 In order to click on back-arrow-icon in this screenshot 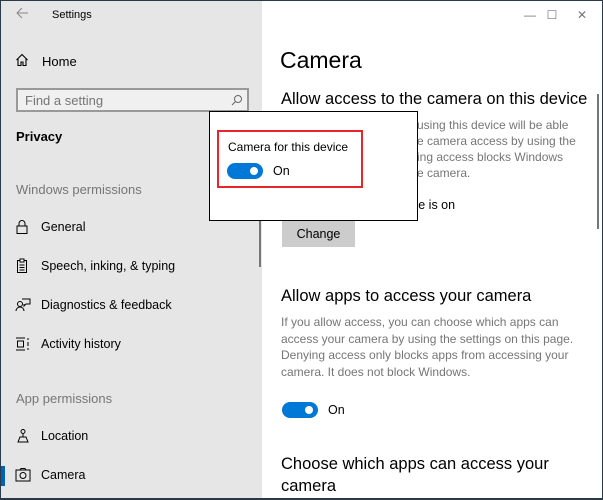, I will do `click(23, 14)`.